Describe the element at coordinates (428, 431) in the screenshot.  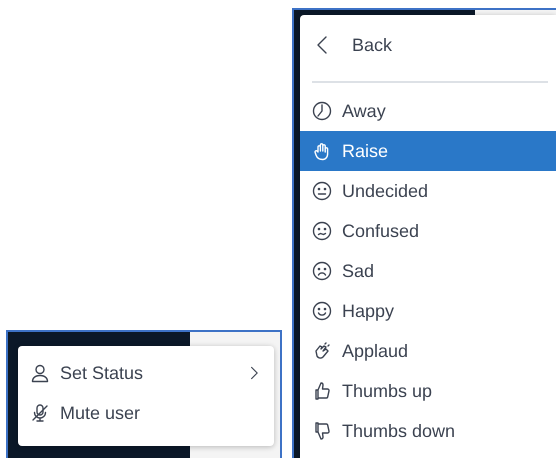
I see `status-option: Thumbs down` at that location.